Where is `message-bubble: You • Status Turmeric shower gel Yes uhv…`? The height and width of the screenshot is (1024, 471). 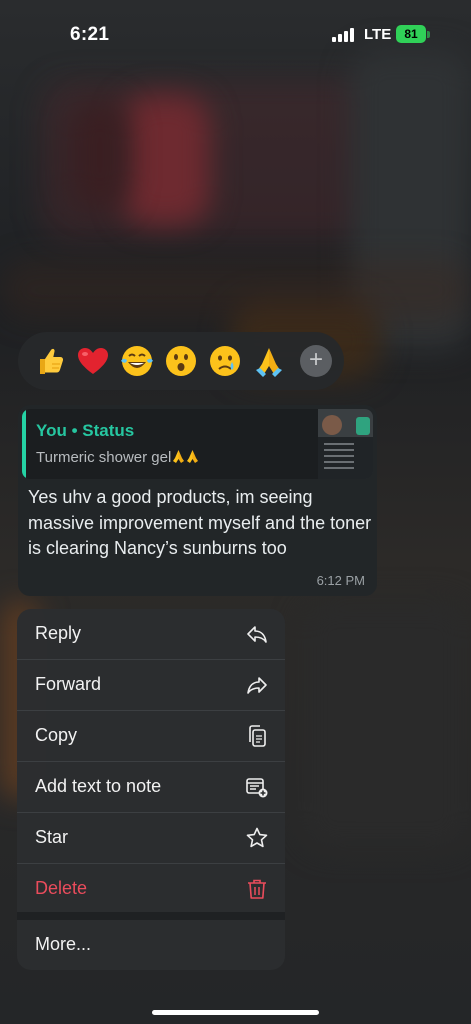
message-bubble: You • Status Turmeric shower gel Yes uhv… is located at coordinates (197, 500).